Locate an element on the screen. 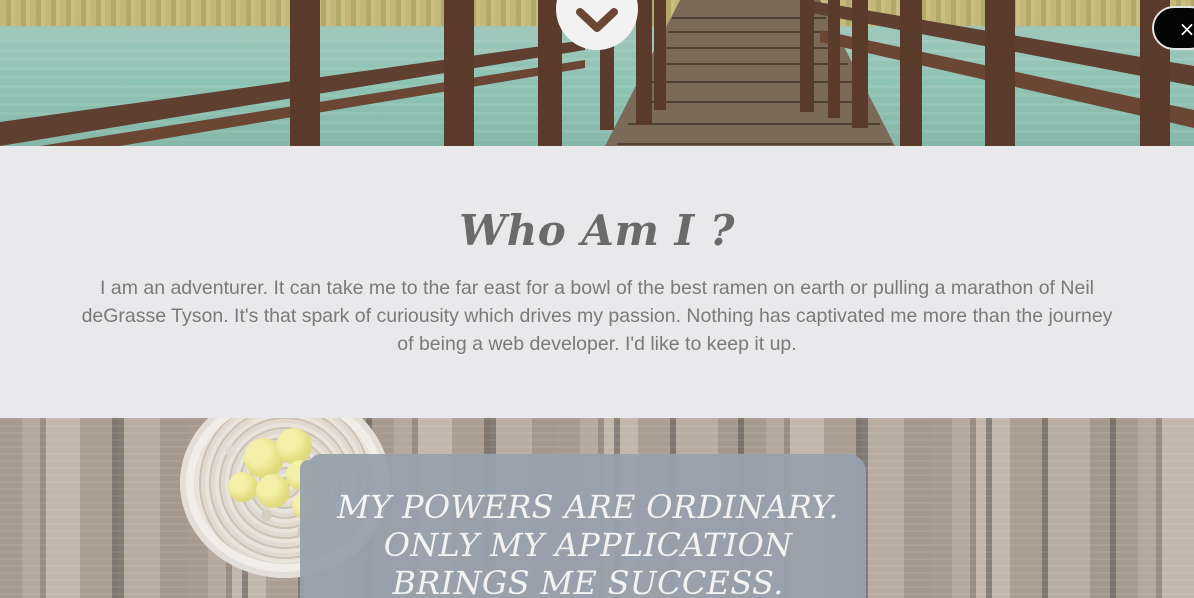 The width and height of the screenshot is (1194, 598). about-title: Who Am I ? is located at coordinates (597, 230).